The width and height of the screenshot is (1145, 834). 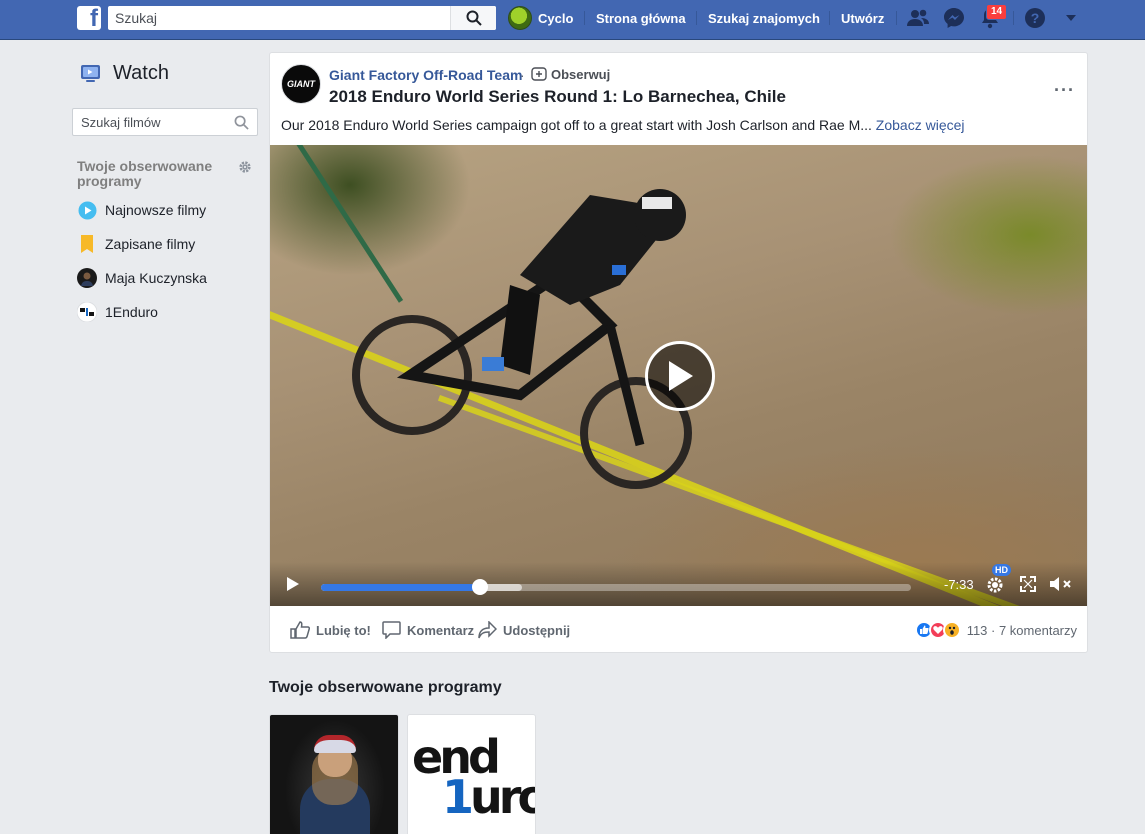 What do you see at coordinates (401, 587) in the screenshot?
I see `played-bar` at bounding box center [401, 587].